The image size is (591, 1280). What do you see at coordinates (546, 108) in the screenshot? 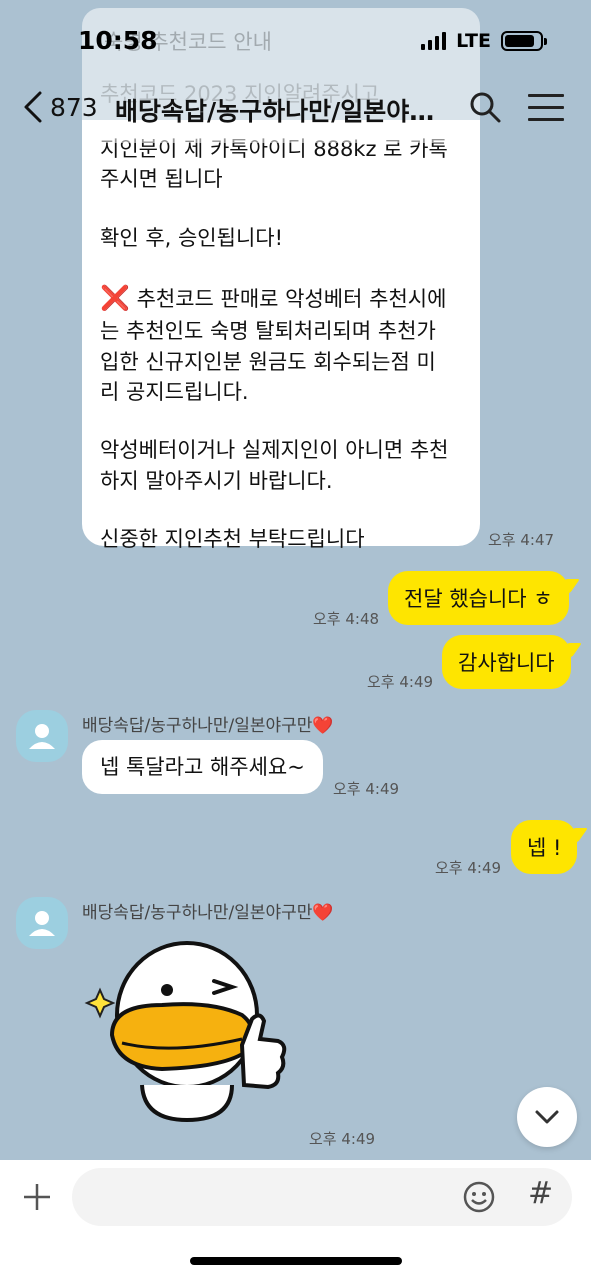
I see `menu-icon` at bounding box center [546, 108].